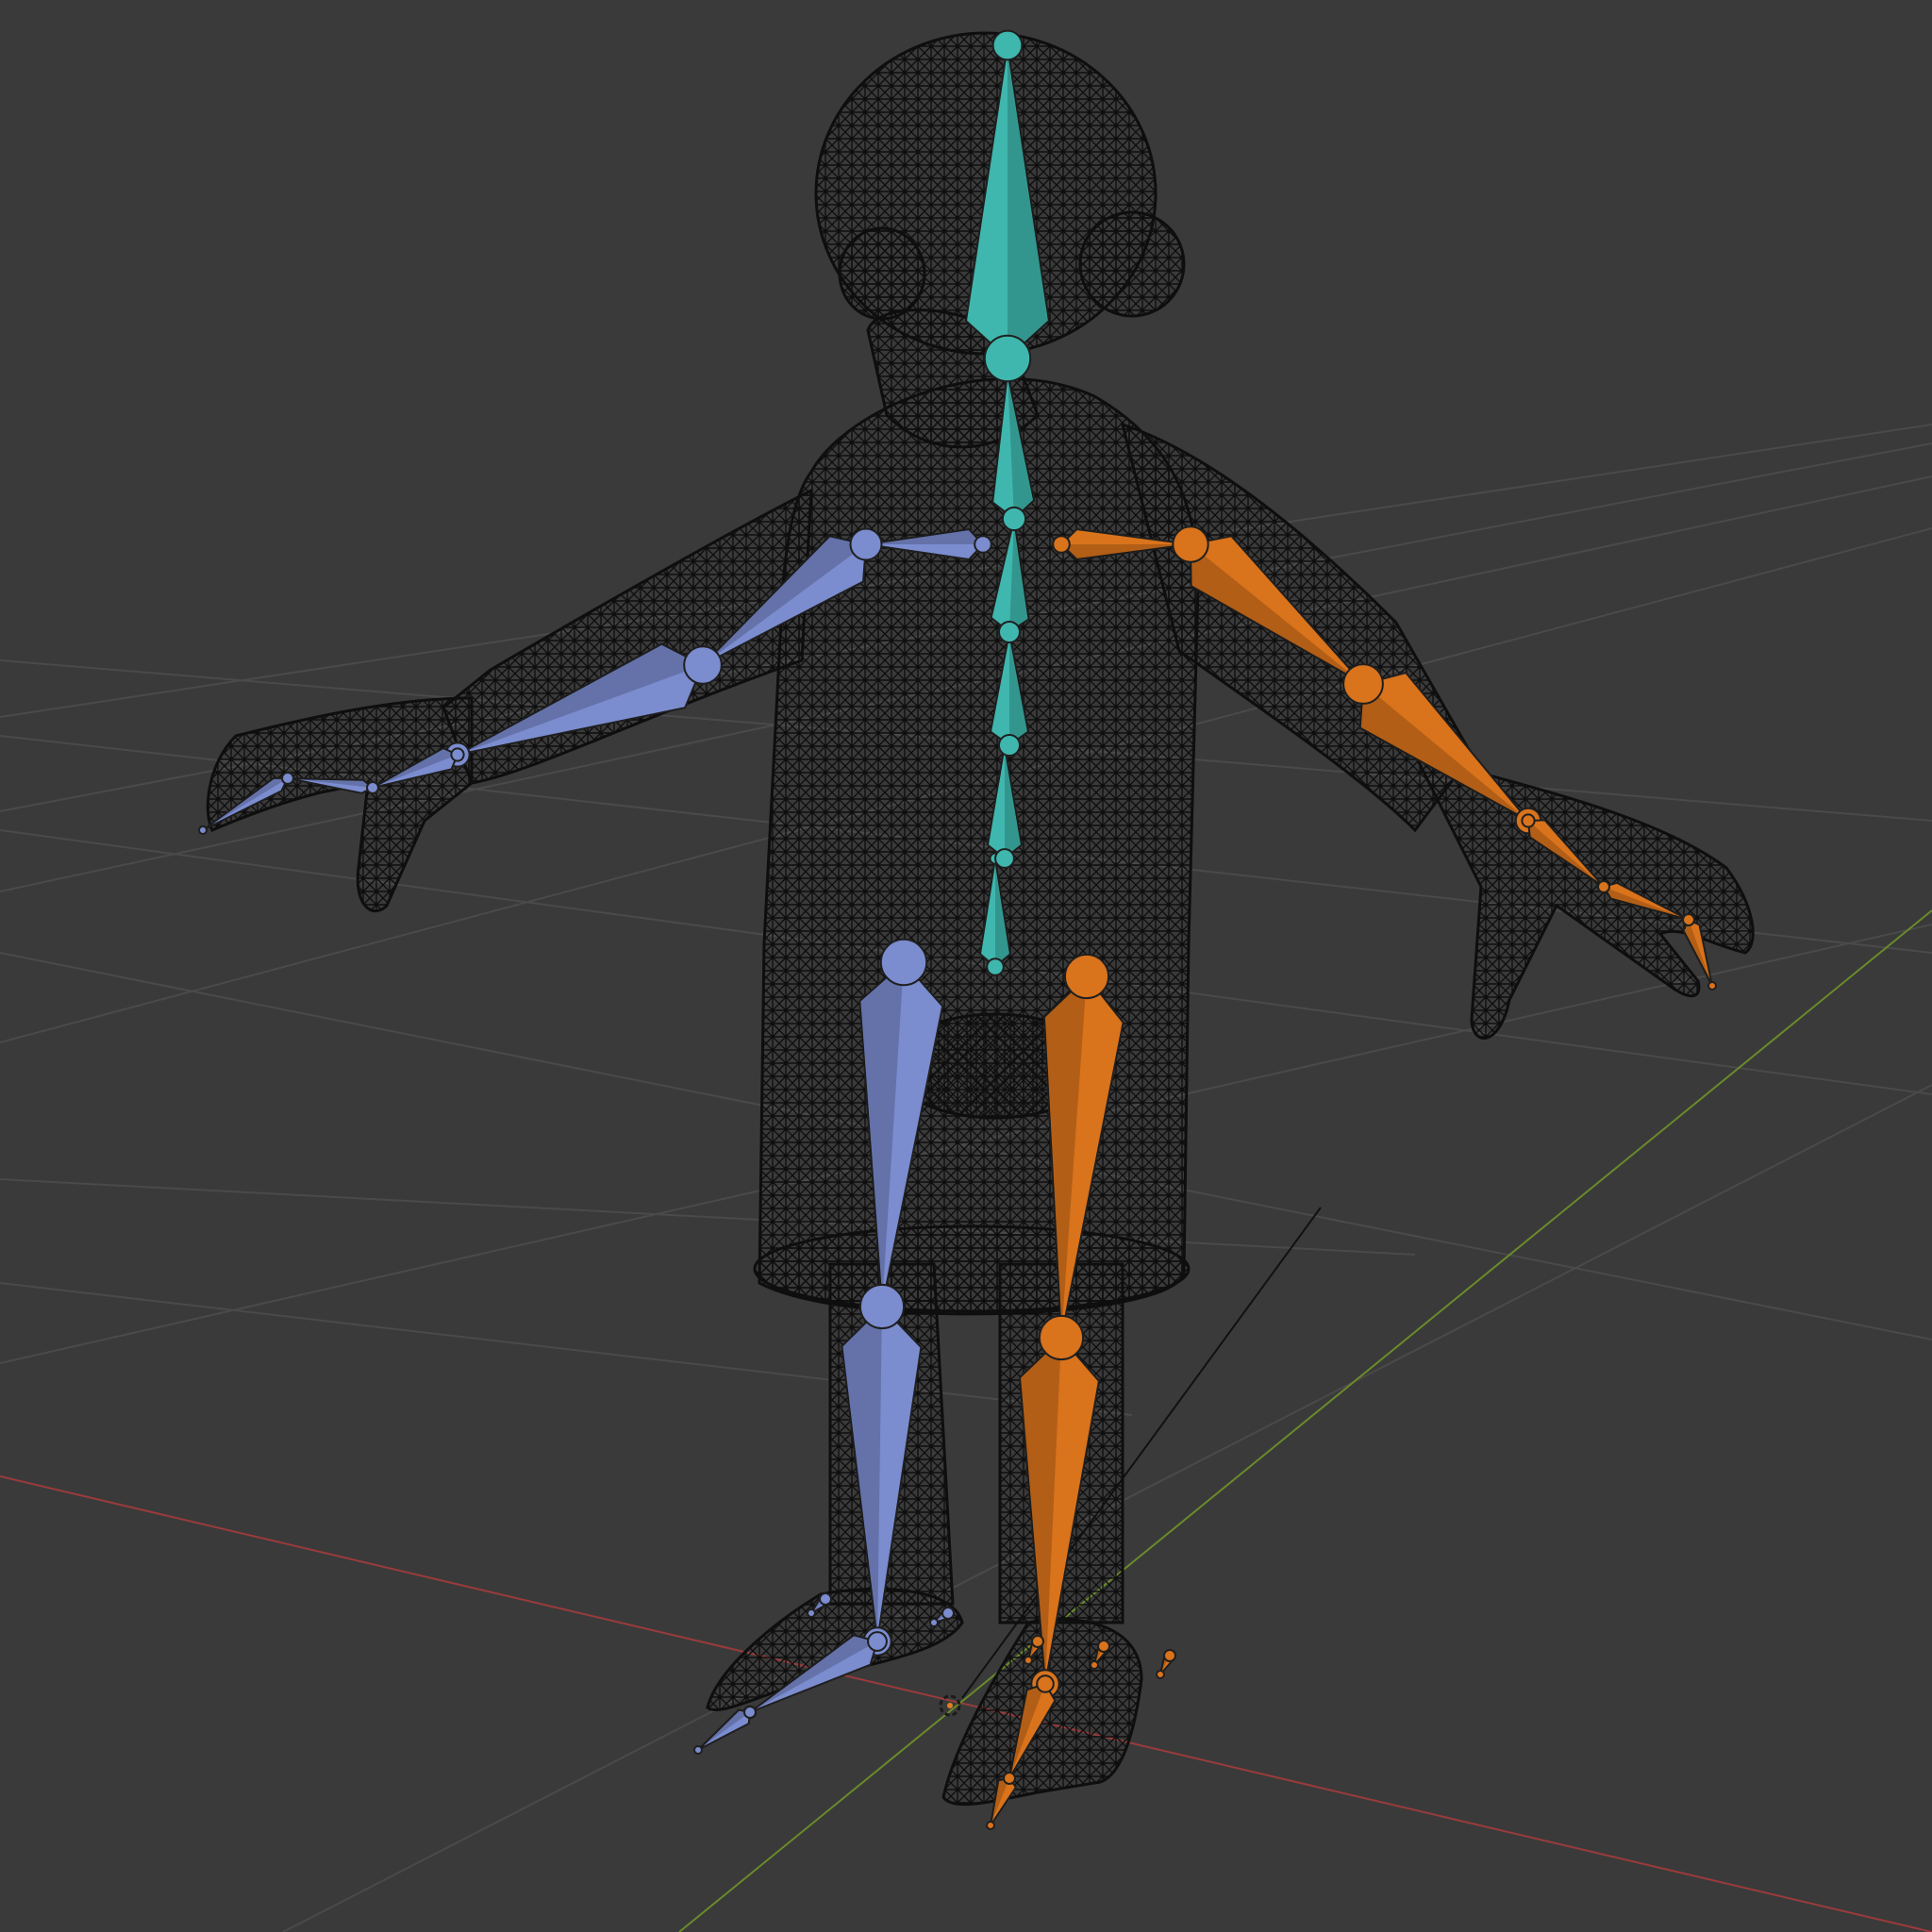 The height and width of the screenshot is (1932, 1932). What do you see at coordinates (991, 1826) in the screenshot?
I see `bone-toe-right-tail-joint` at bounding box center [991, 1826].